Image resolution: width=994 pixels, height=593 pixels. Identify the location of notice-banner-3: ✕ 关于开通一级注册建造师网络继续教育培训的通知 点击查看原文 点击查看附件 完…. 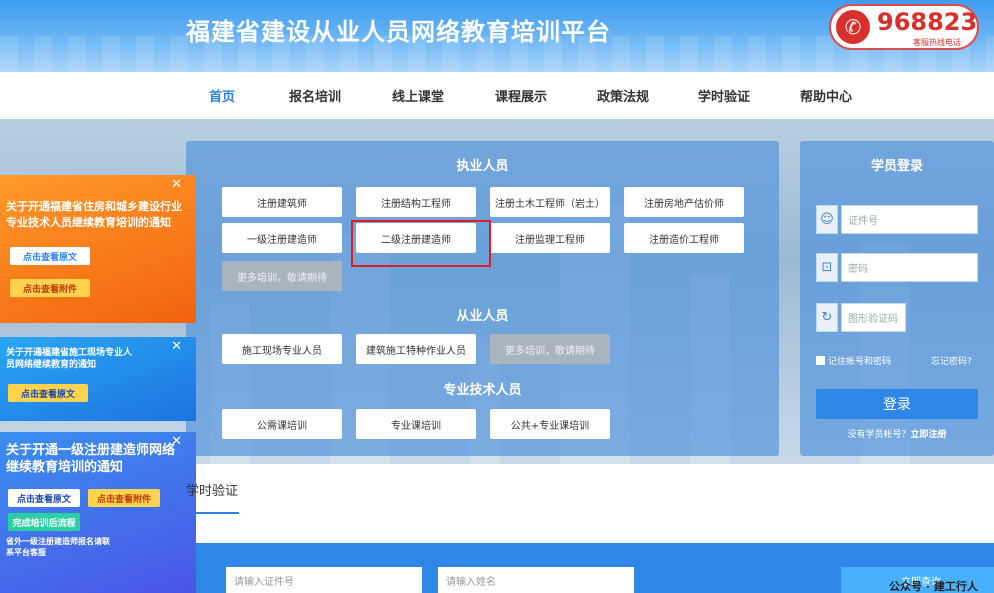
(98, 512).